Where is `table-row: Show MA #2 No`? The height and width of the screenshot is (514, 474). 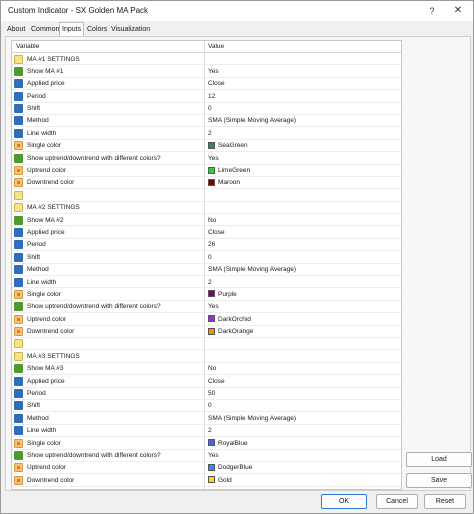 table-row: Show MA #2 No is located at coordinates (206, 220).